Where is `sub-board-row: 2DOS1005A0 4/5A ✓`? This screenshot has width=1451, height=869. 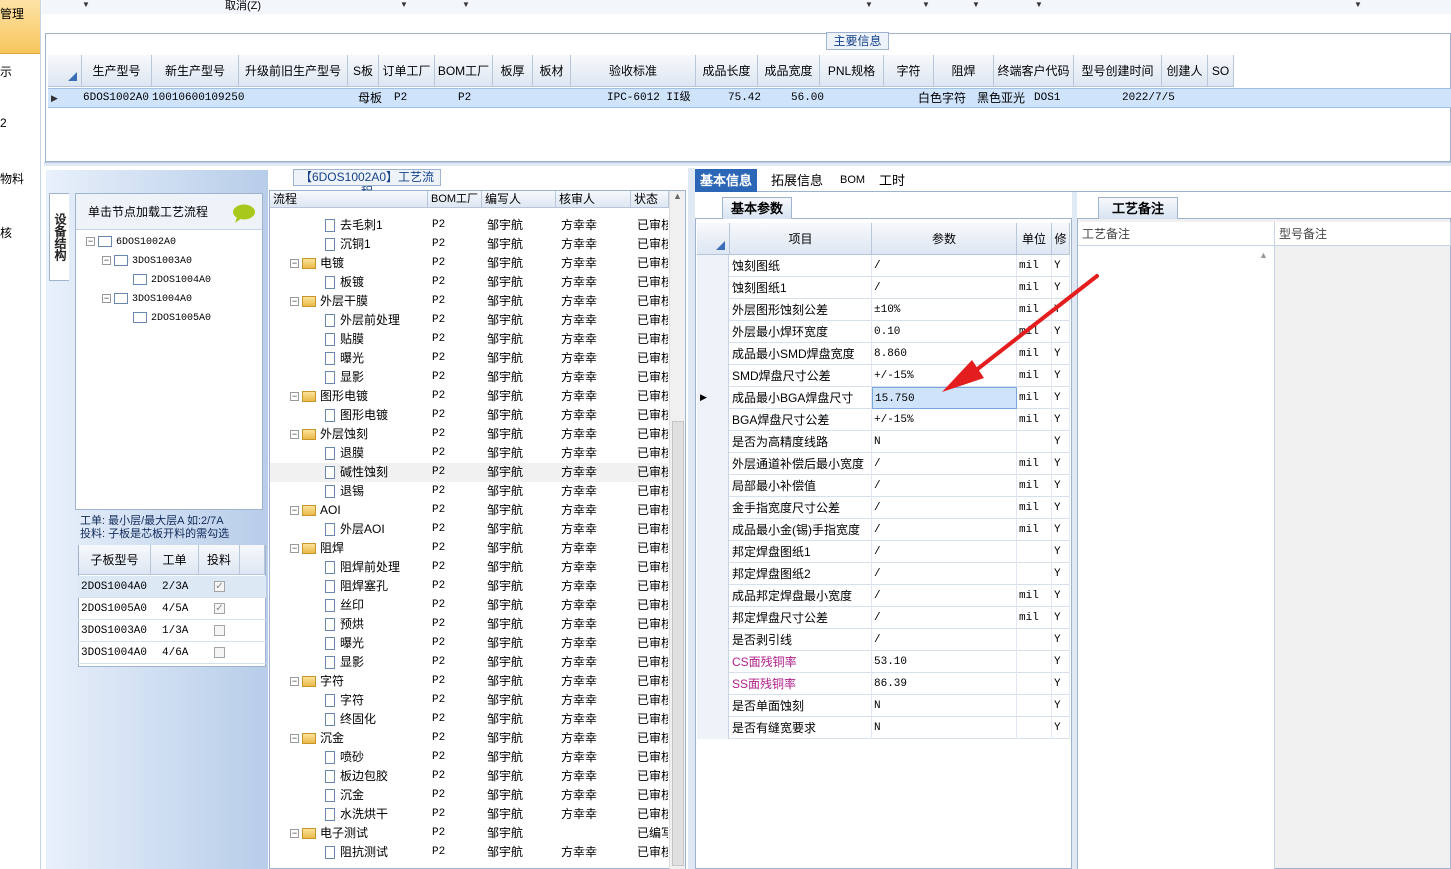 sub-board-row: 2DOS1005A0 4/5A ✓ is located at coordinates (172, 609).